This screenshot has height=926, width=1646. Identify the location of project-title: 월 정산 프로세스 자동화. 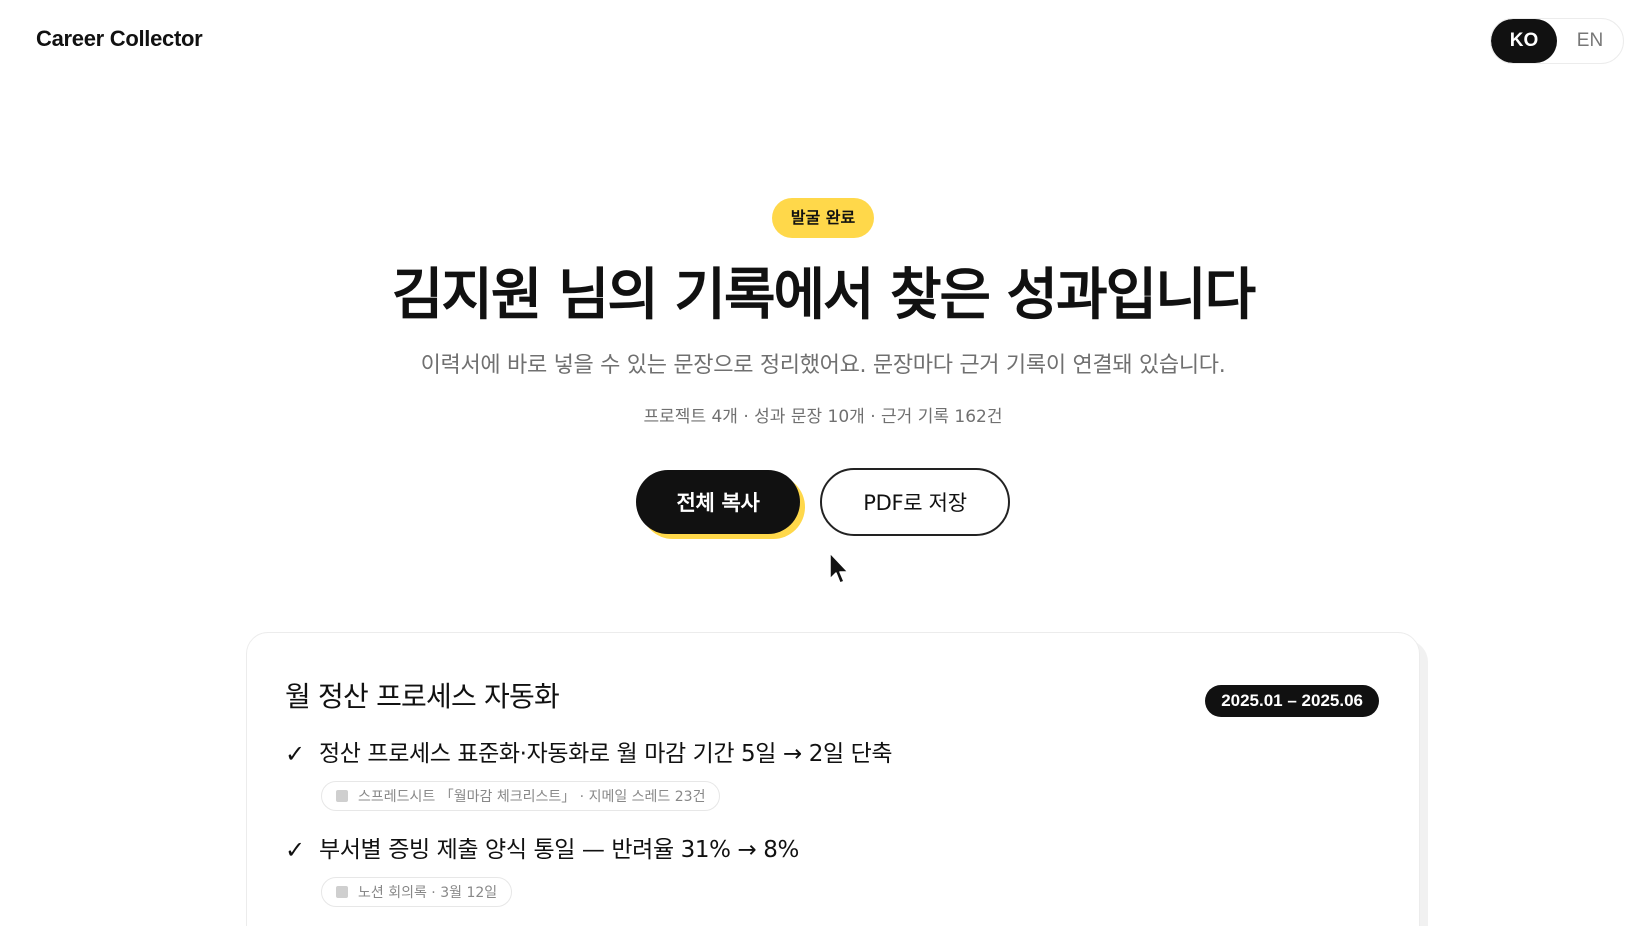
(422, 696).